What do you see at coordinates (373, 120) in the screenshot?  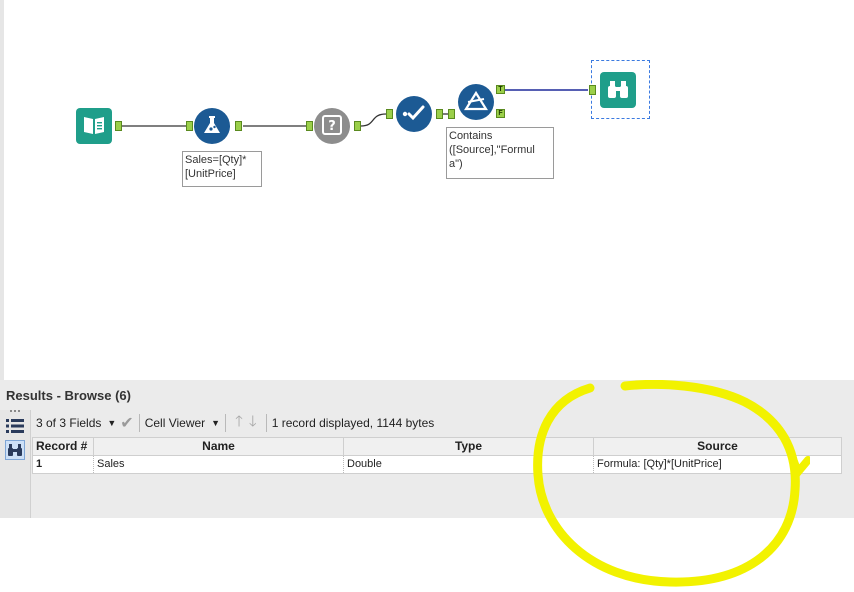 I see `connection-dynamic-select` at bounding box center [373, 120].